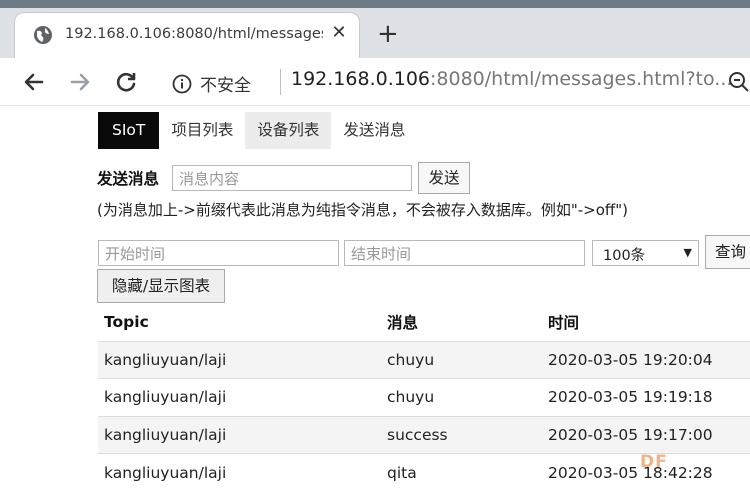 This screenshot has width=750, height=490. What do you see at coordinates (161, 286) in the screenshot?
I see `toggle-chart-button: 隐藏/显示图表` at bounding box center [161, 286].